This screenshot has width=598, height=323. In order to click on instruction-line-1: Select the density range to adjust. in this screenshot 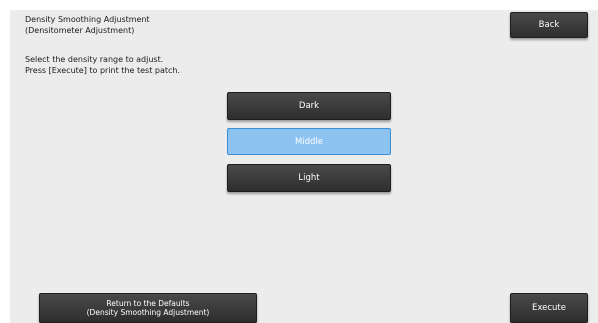, I will do `click(94, 59)`.